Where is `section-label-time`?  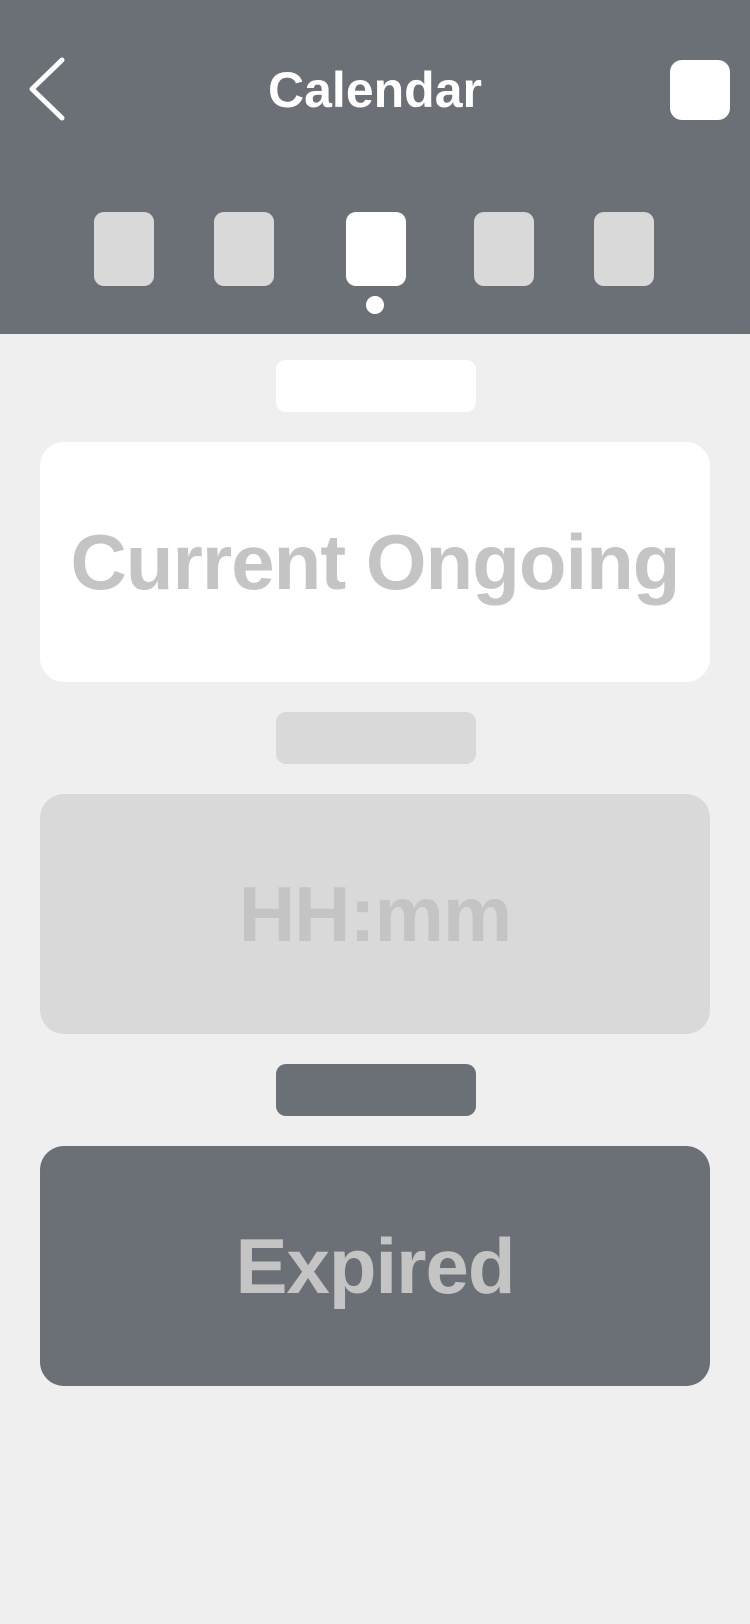
section-label-time is located at coordinates (376, 738).